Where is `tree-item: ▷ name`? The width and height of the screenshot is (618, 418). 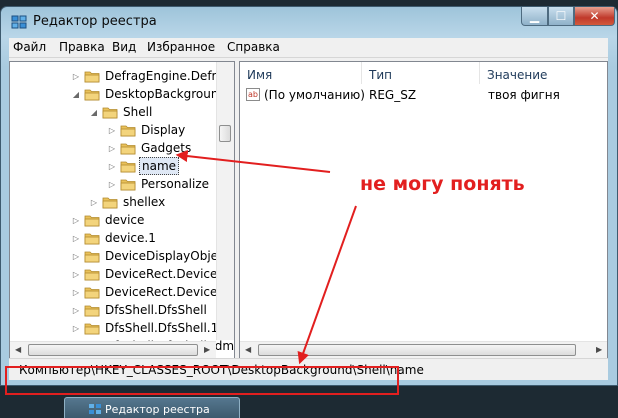 tree-item: ▷ name is located at coordinates (143, 166).